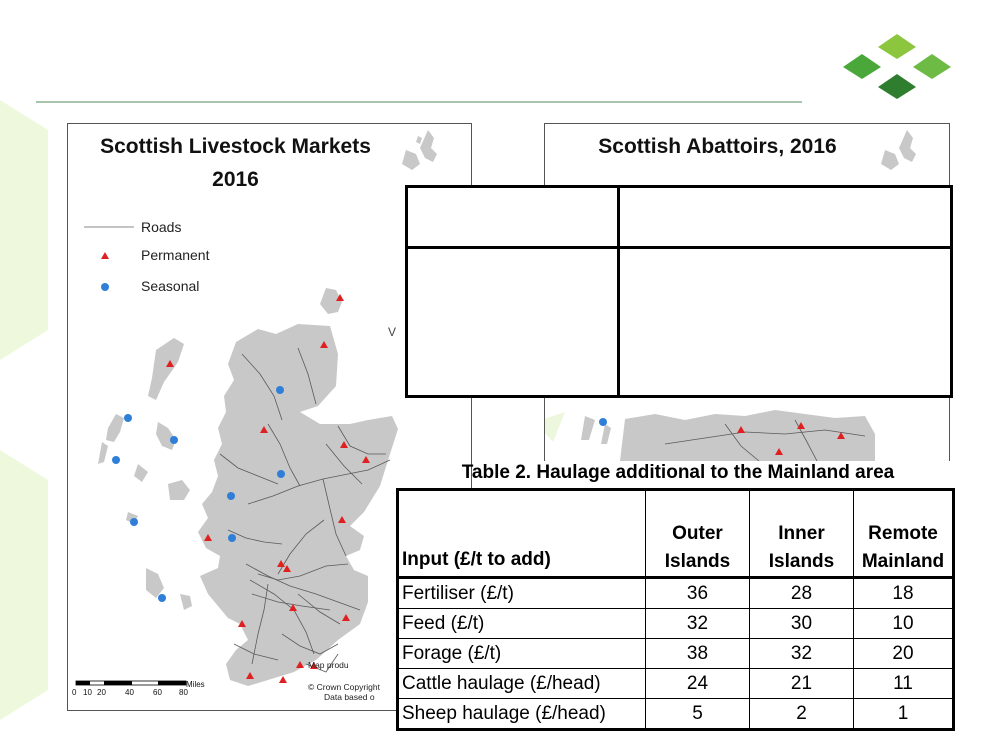  I want to click on cell-inner: 32, so click(801, 653).